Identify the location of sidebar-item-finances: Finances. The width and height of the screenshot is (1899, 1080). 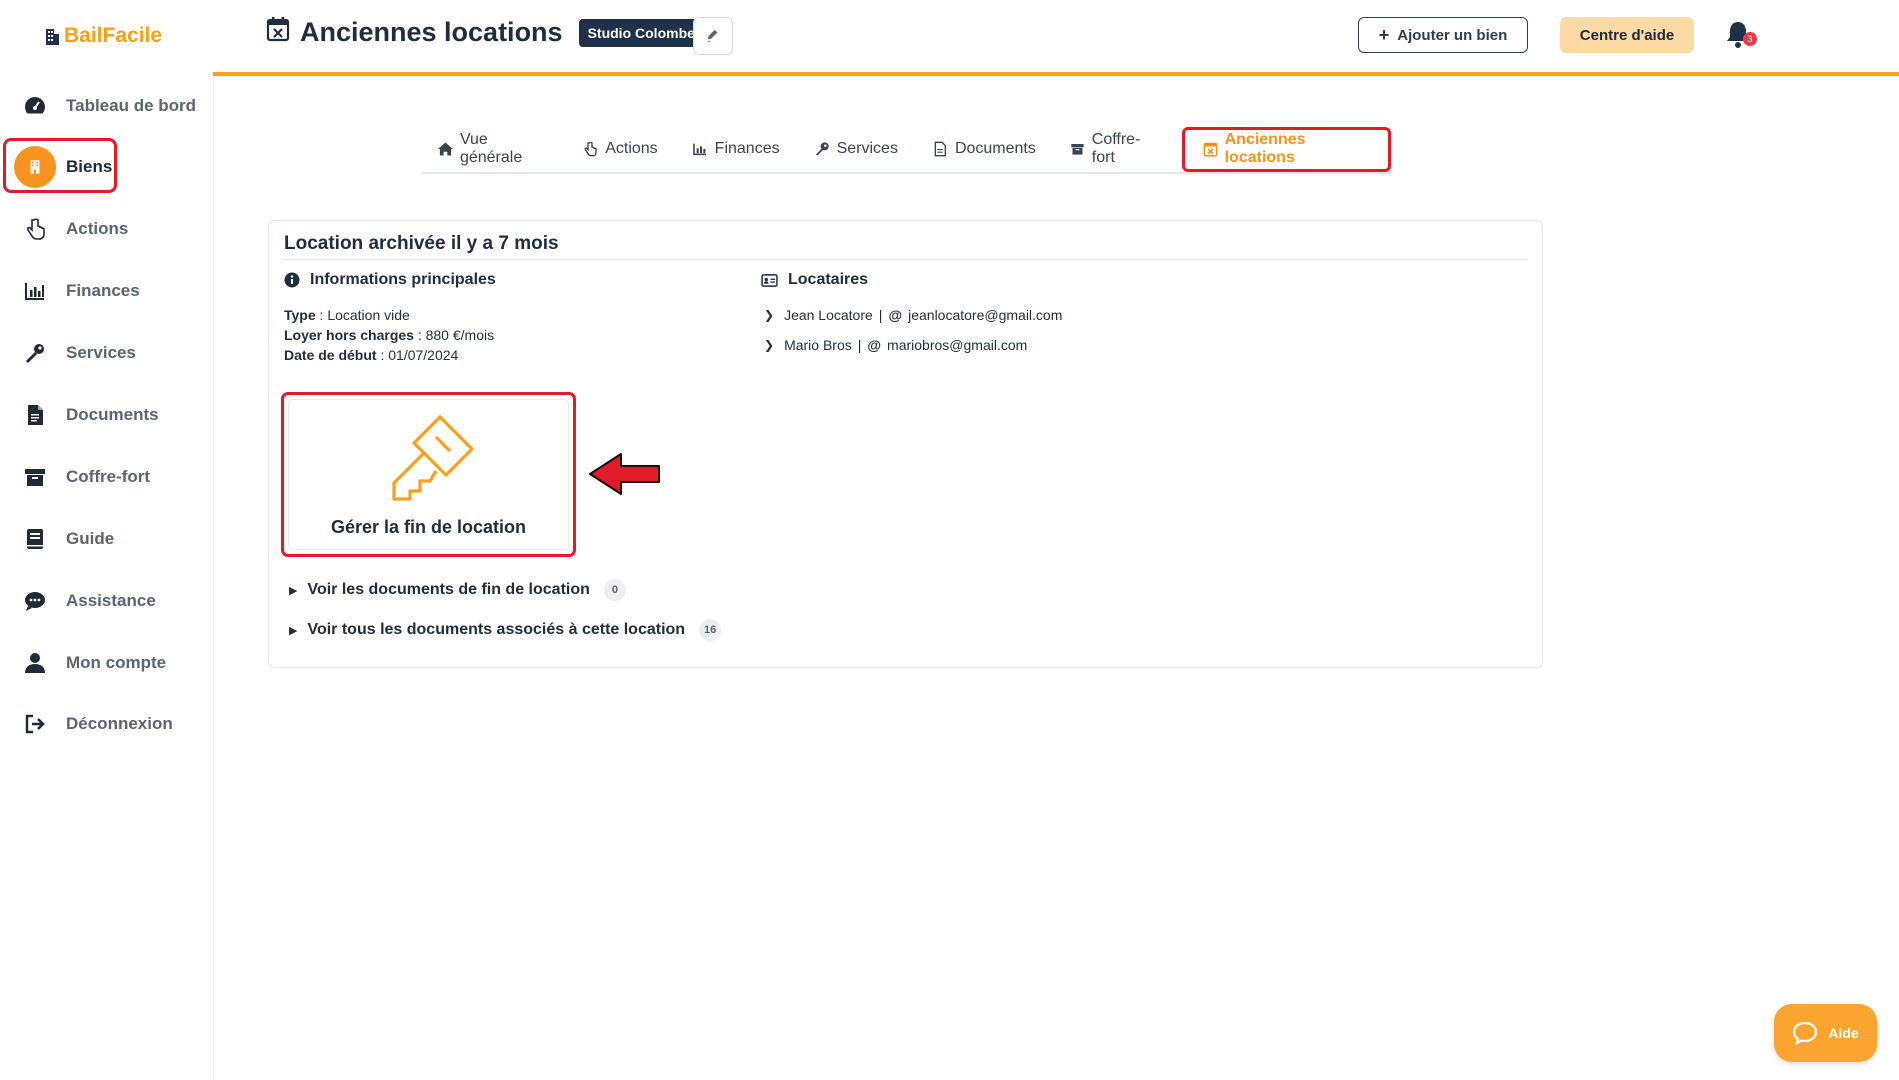
(81, 291).